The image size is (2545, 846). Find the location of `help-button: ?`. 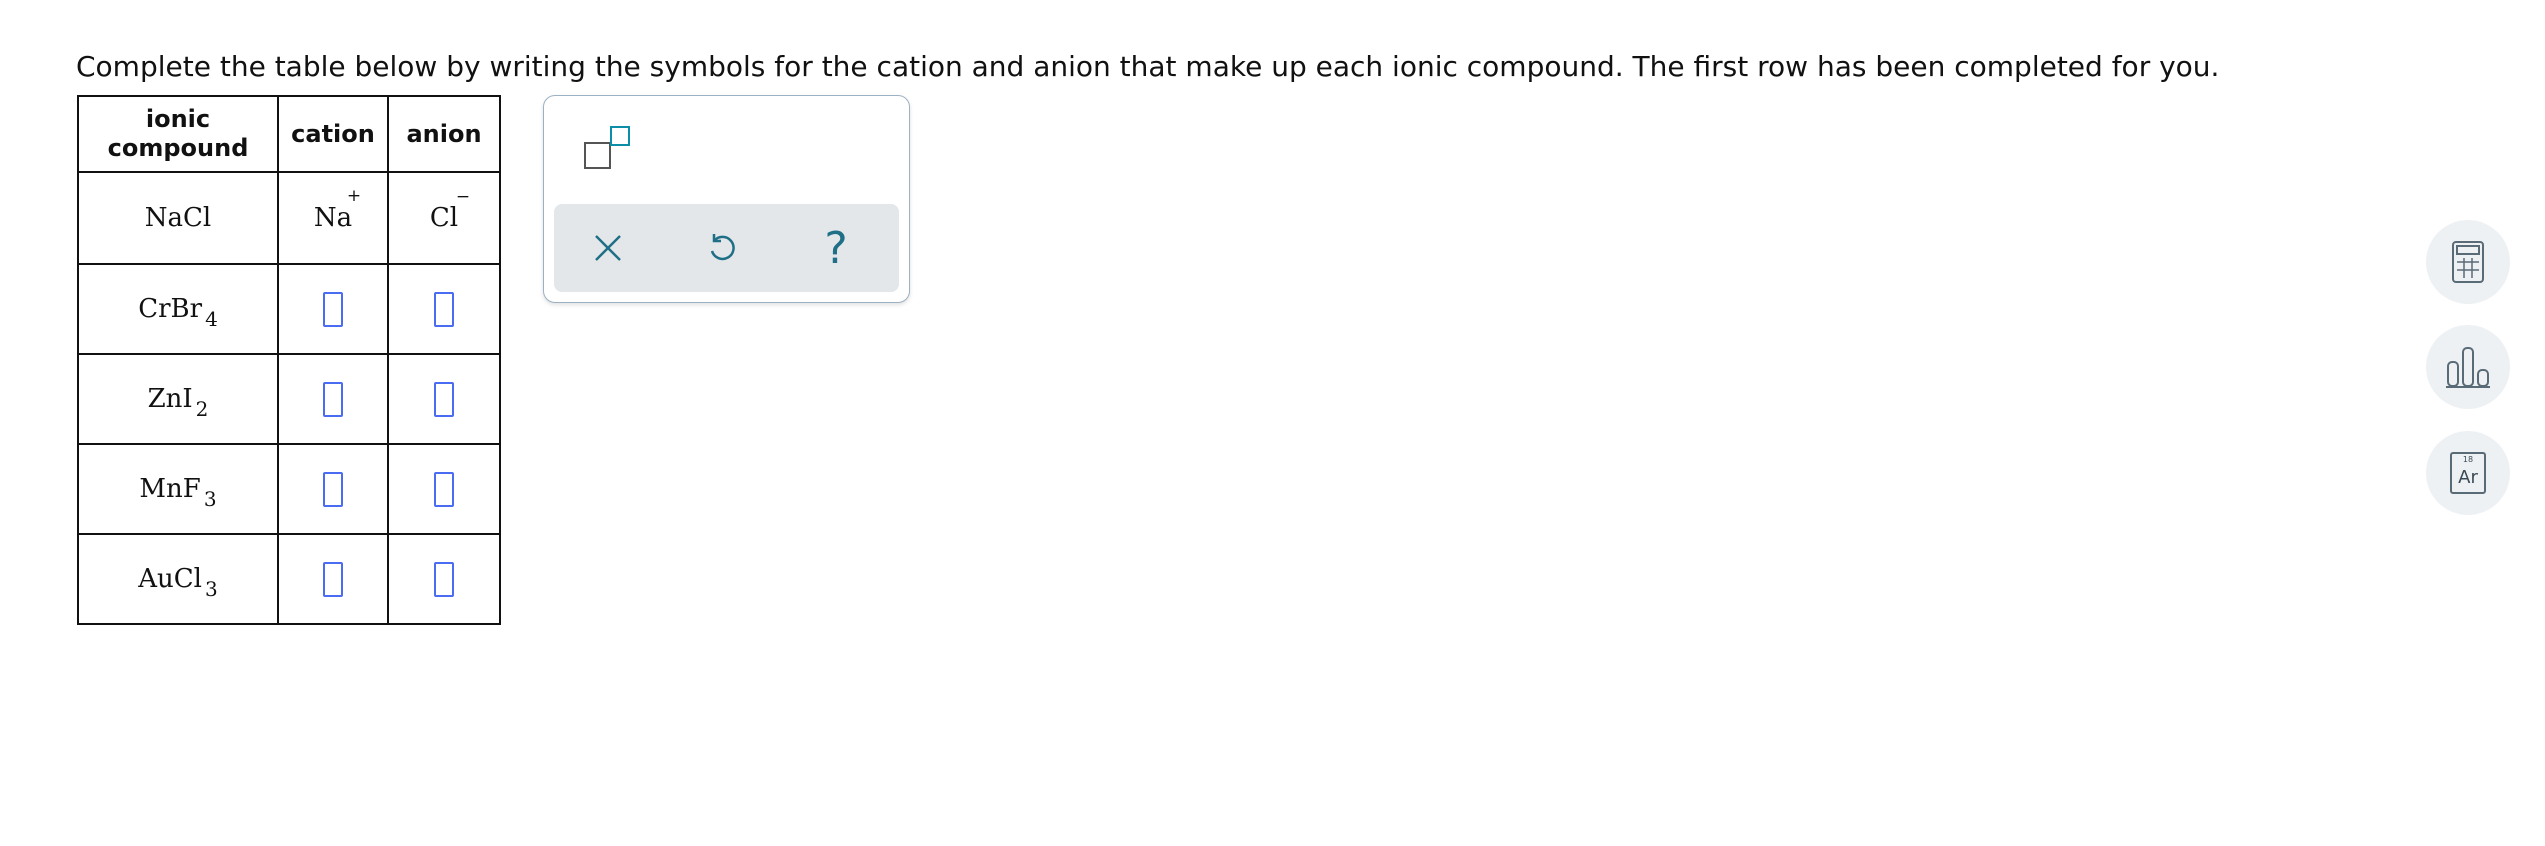

help-button: ? is located at coordinates (836, 248).